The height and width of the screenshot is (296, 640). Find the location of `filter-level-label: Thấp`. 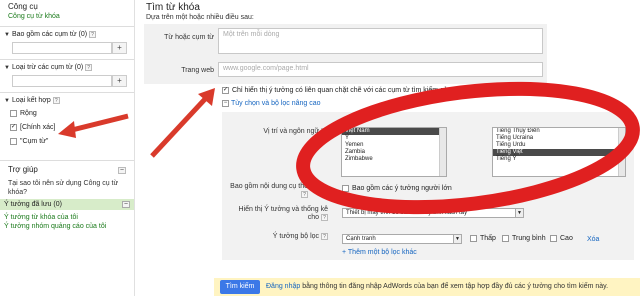

filter-level-label: Thấp is located at coordinates (488, 238).